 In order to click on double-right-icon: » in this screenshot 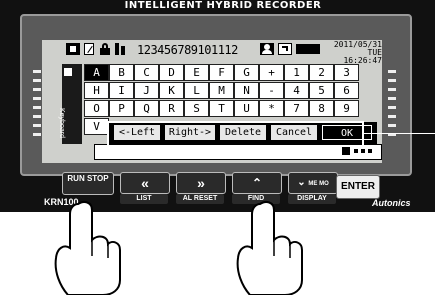, I will do `click(201, 183)`.